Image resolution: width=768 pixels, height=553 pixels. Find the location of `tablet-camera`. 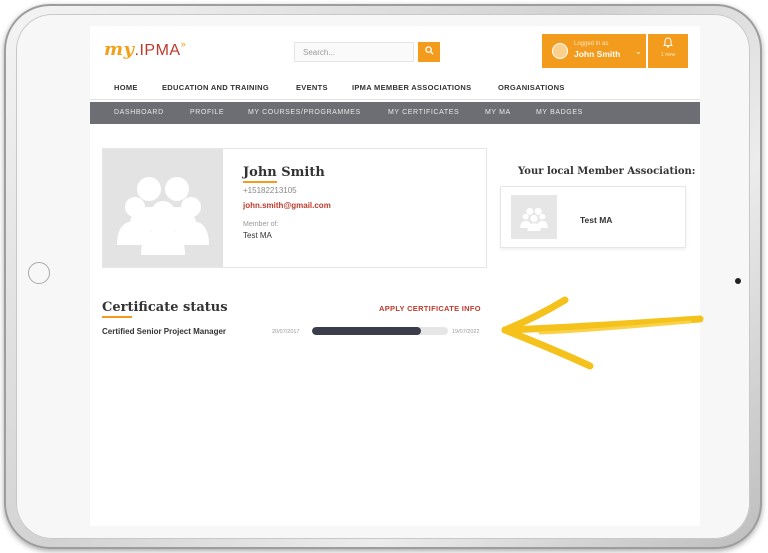

tablet-camera is located at coordinates (738, 281).